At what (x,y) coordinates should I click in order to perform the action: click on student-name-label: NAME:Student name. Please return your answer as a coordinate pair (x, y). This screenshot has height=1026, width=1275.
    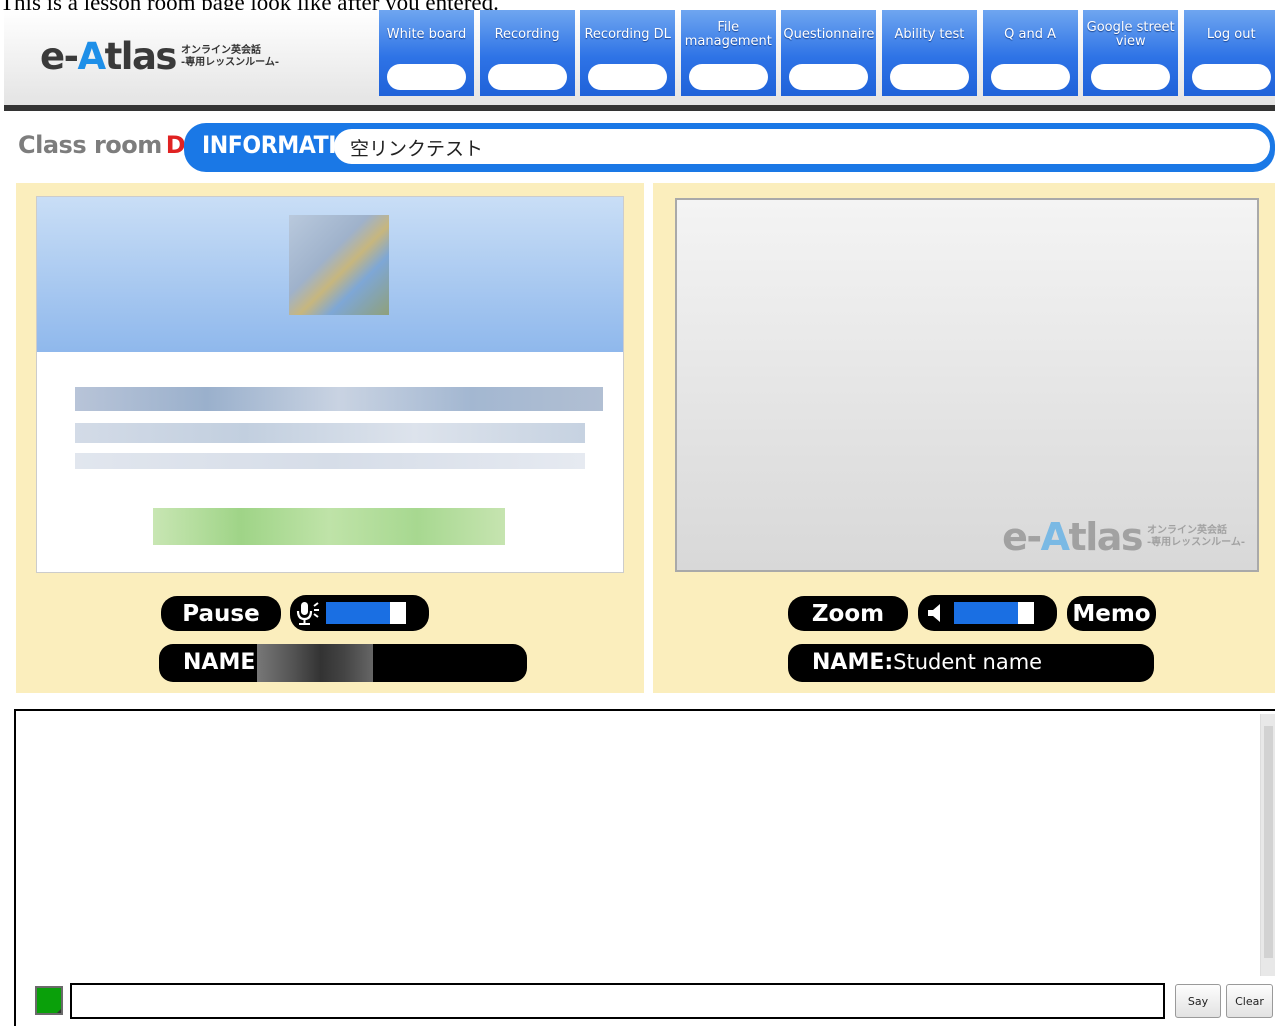
    Looking at the image, I should click on (971, 663).